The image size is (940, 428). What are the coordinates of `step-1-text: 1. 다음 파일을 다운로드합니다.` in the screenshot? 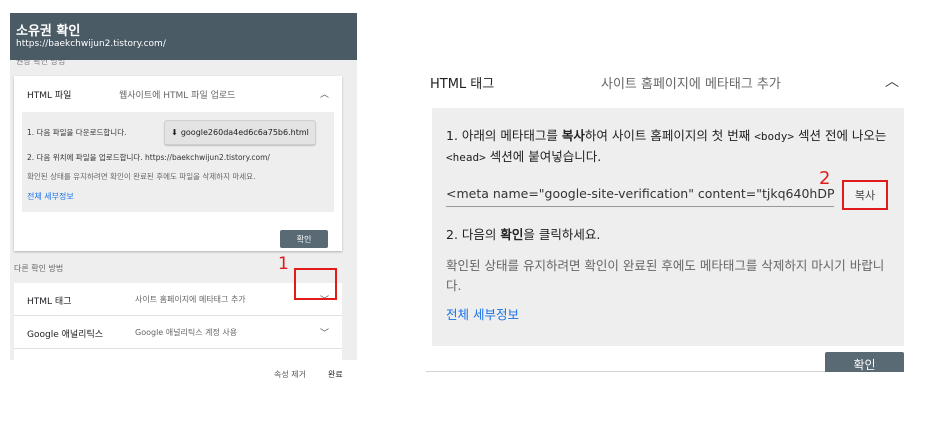 It's located at (77, 132).